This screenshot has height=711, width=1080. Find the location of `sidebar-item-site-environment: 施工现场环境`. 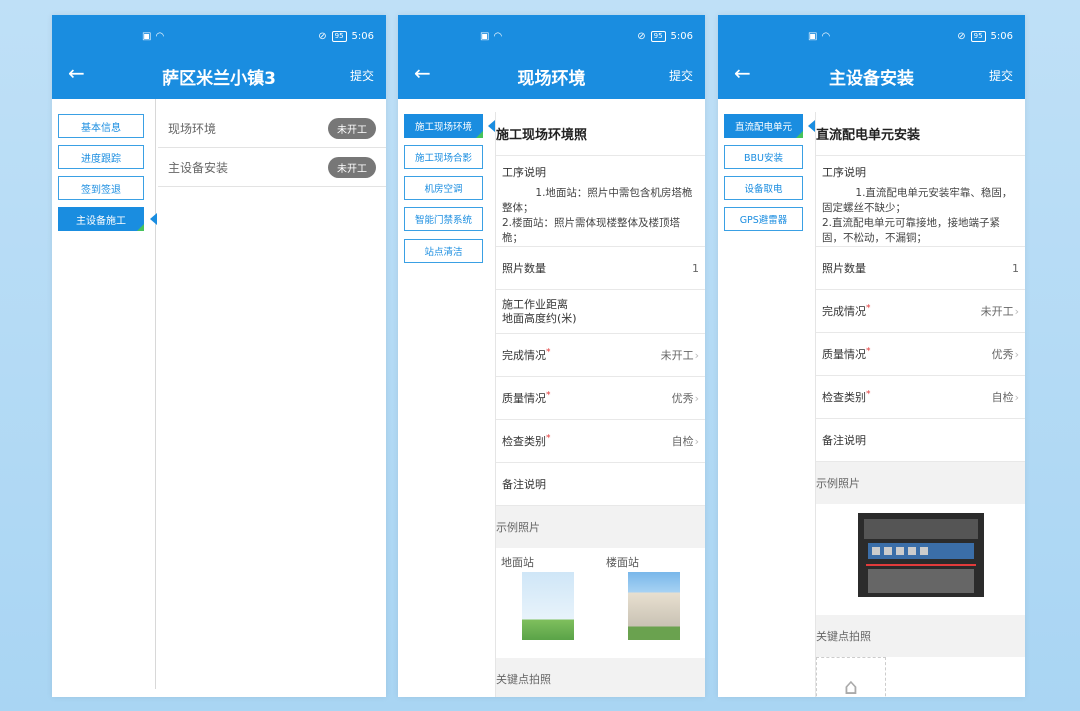

sidebar-item-site-environment: 施工现场环境 is located at coordinates (443, 126).